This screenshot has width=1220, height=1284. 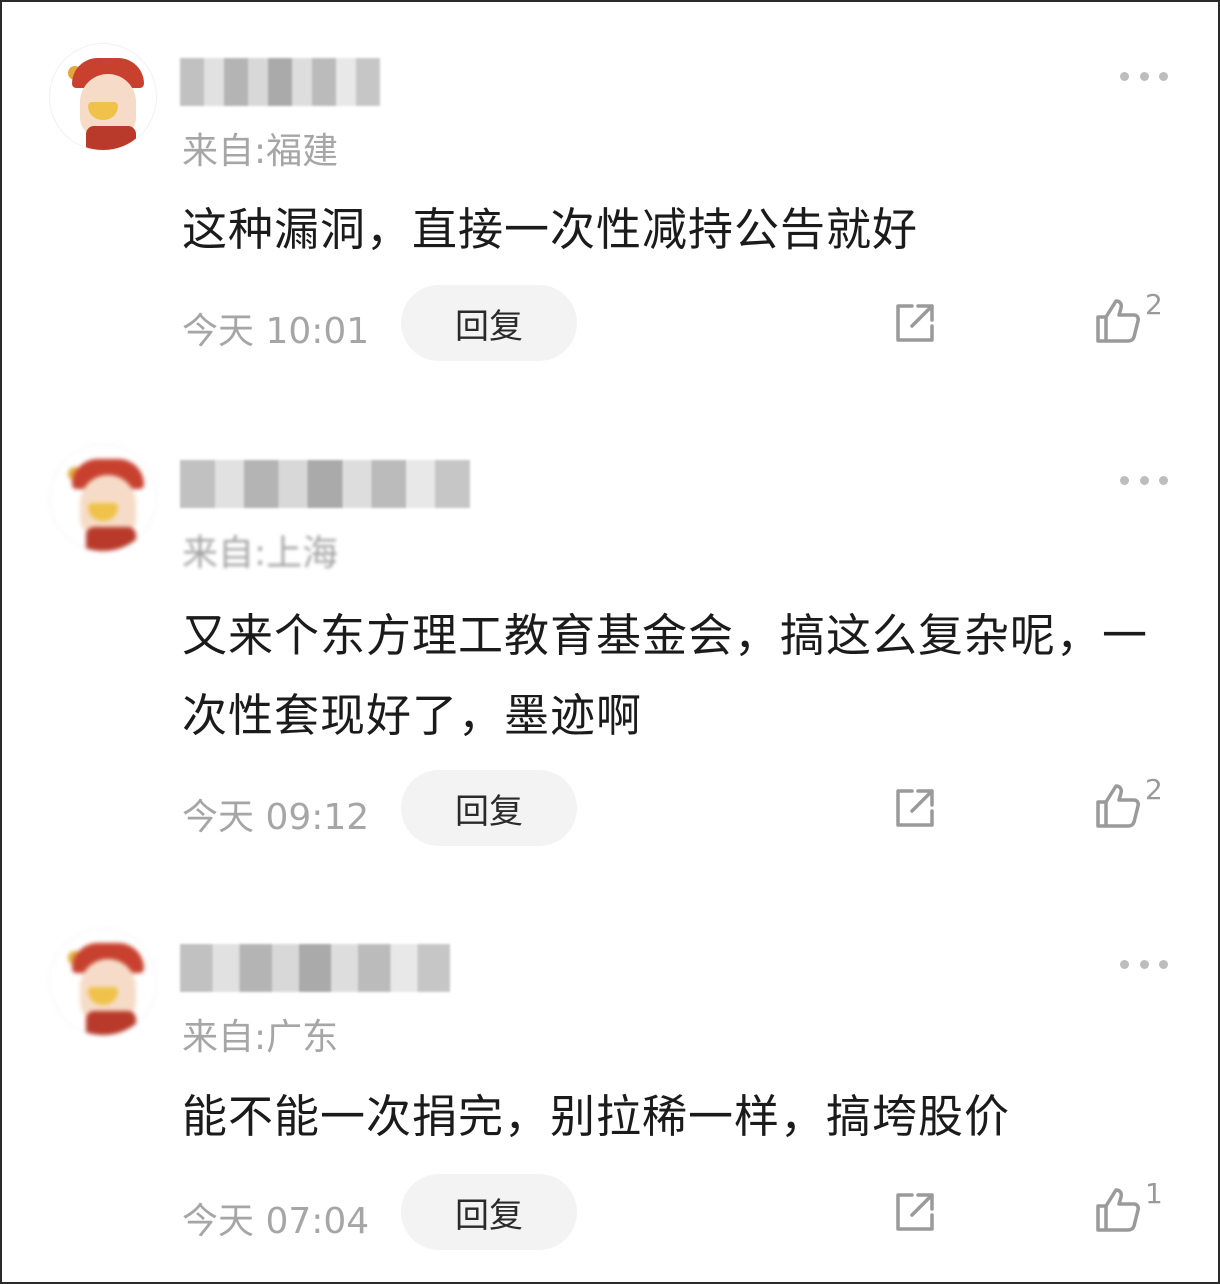 What do you see at coordinates (489, 1212) in the screenshot?
I see `reply-button: 回复` at bounding box center [489, 1212].